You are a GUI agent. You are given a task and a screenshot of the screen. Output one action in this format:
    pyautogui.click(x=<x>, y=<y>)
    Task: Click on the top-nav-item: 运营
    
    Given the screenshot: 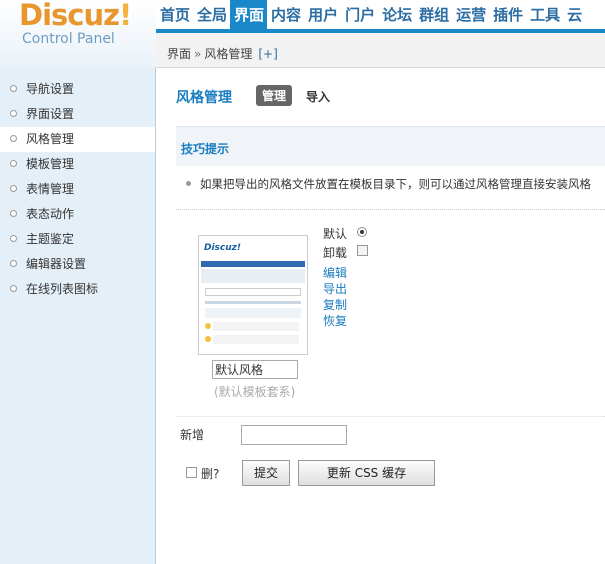 What is the action you would take?
    pyautogui.click(x=470, y=14)
    